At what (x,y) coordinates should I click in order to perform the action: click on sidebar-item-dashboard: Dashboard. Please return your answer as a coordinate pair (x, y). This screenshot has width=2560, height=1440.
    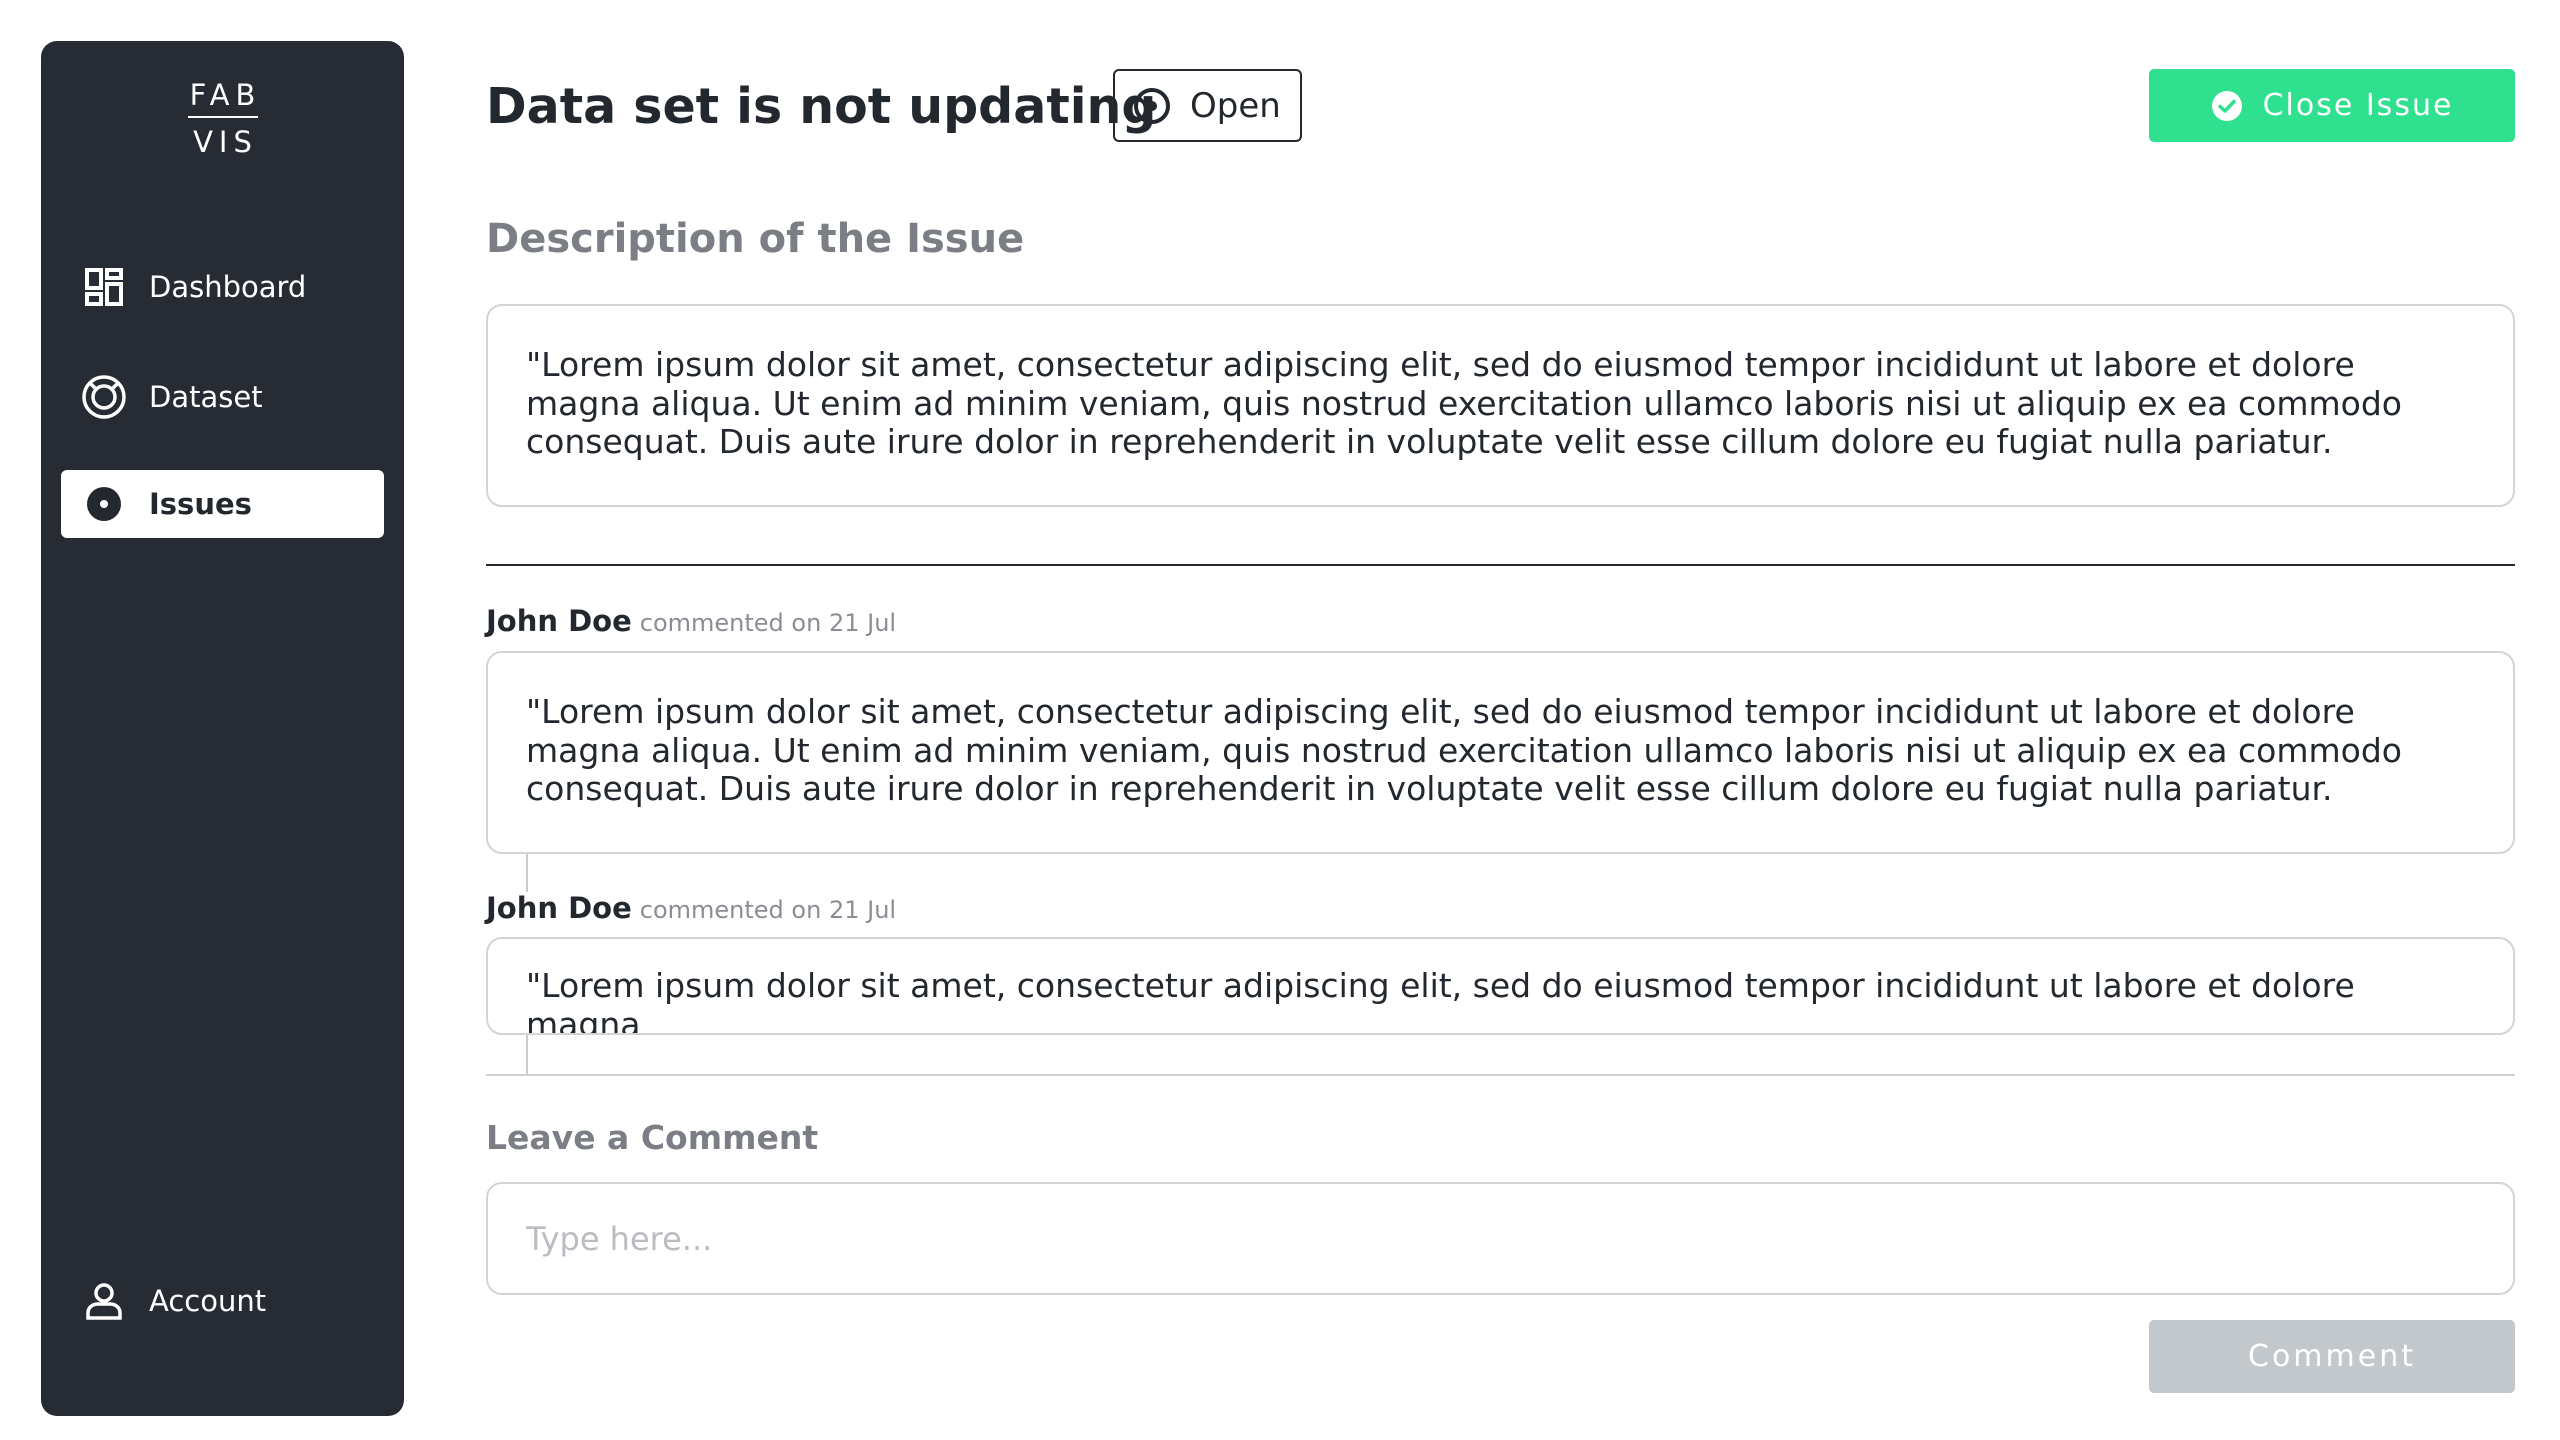
    Looking at the image, I should click on (222, 287).